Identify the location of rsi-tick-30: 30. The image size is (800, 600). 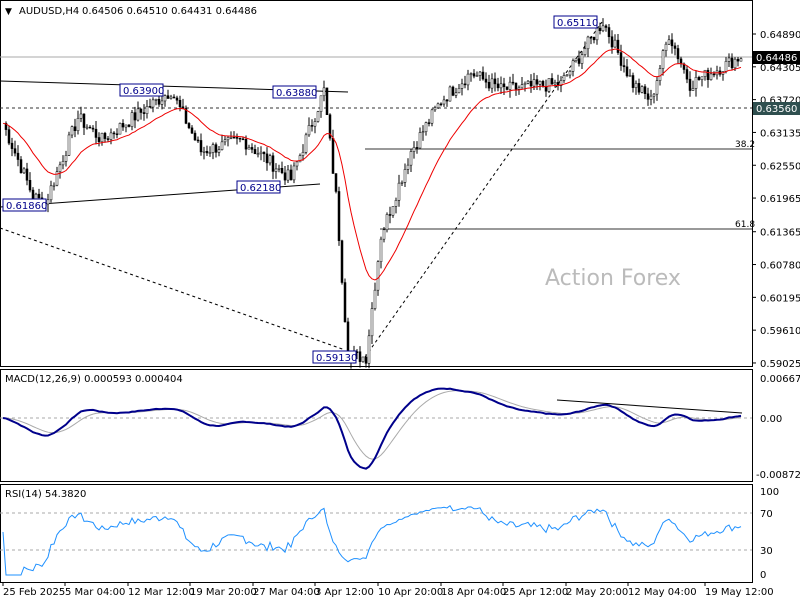
(766, 551).